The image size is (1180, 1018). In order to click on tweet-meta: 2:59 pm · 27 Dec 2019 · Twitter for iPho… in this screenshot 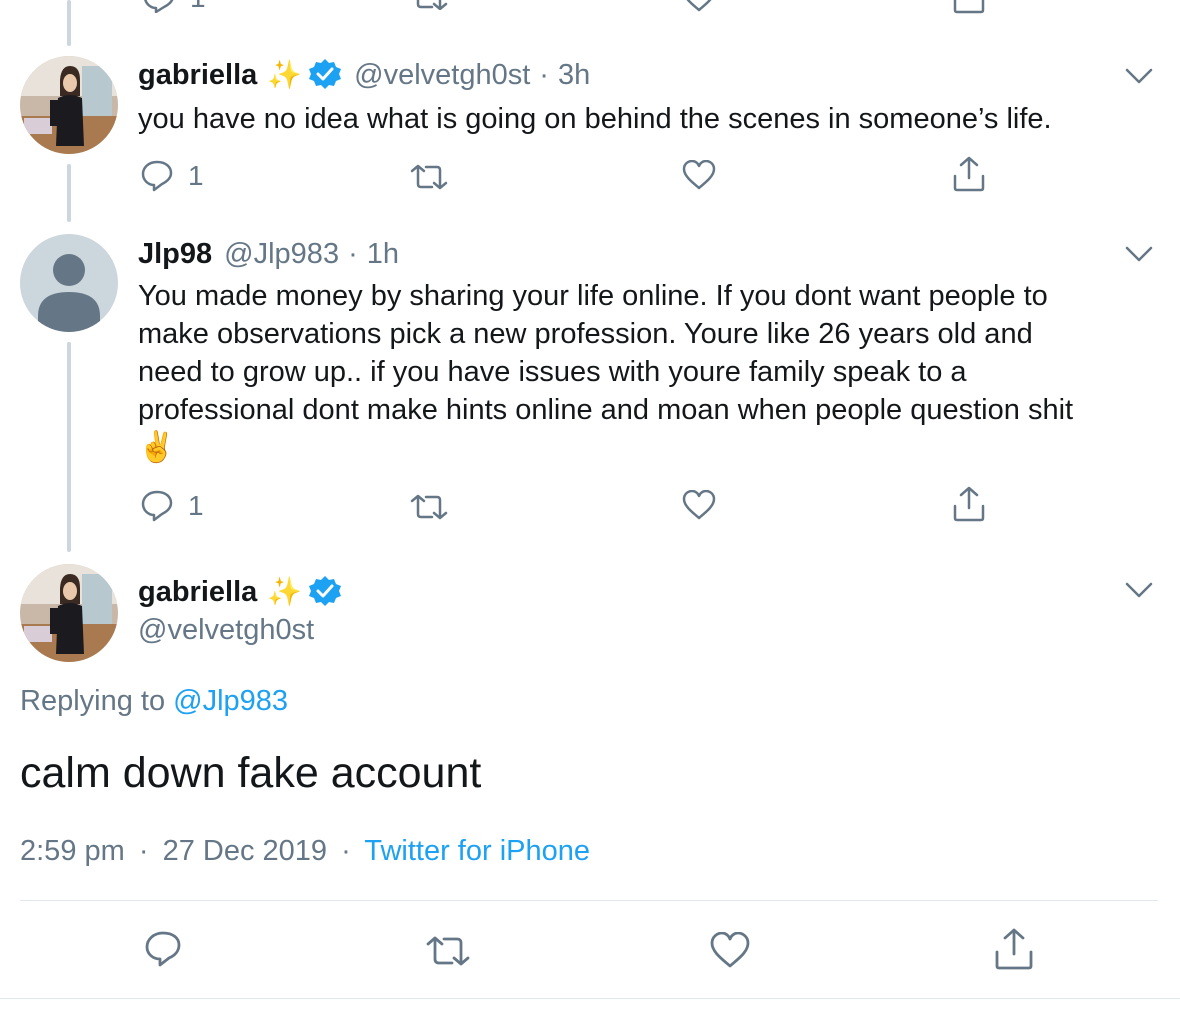, I will do `click(305, 851)`.